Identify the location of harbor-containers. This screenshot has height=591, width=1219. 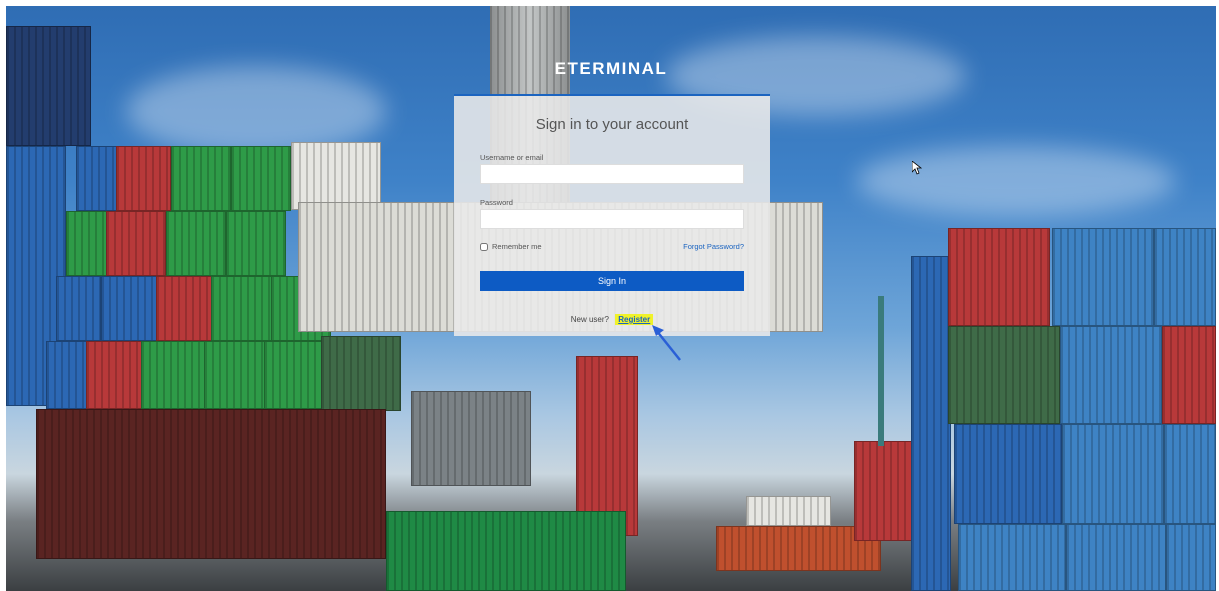
(884, 491).